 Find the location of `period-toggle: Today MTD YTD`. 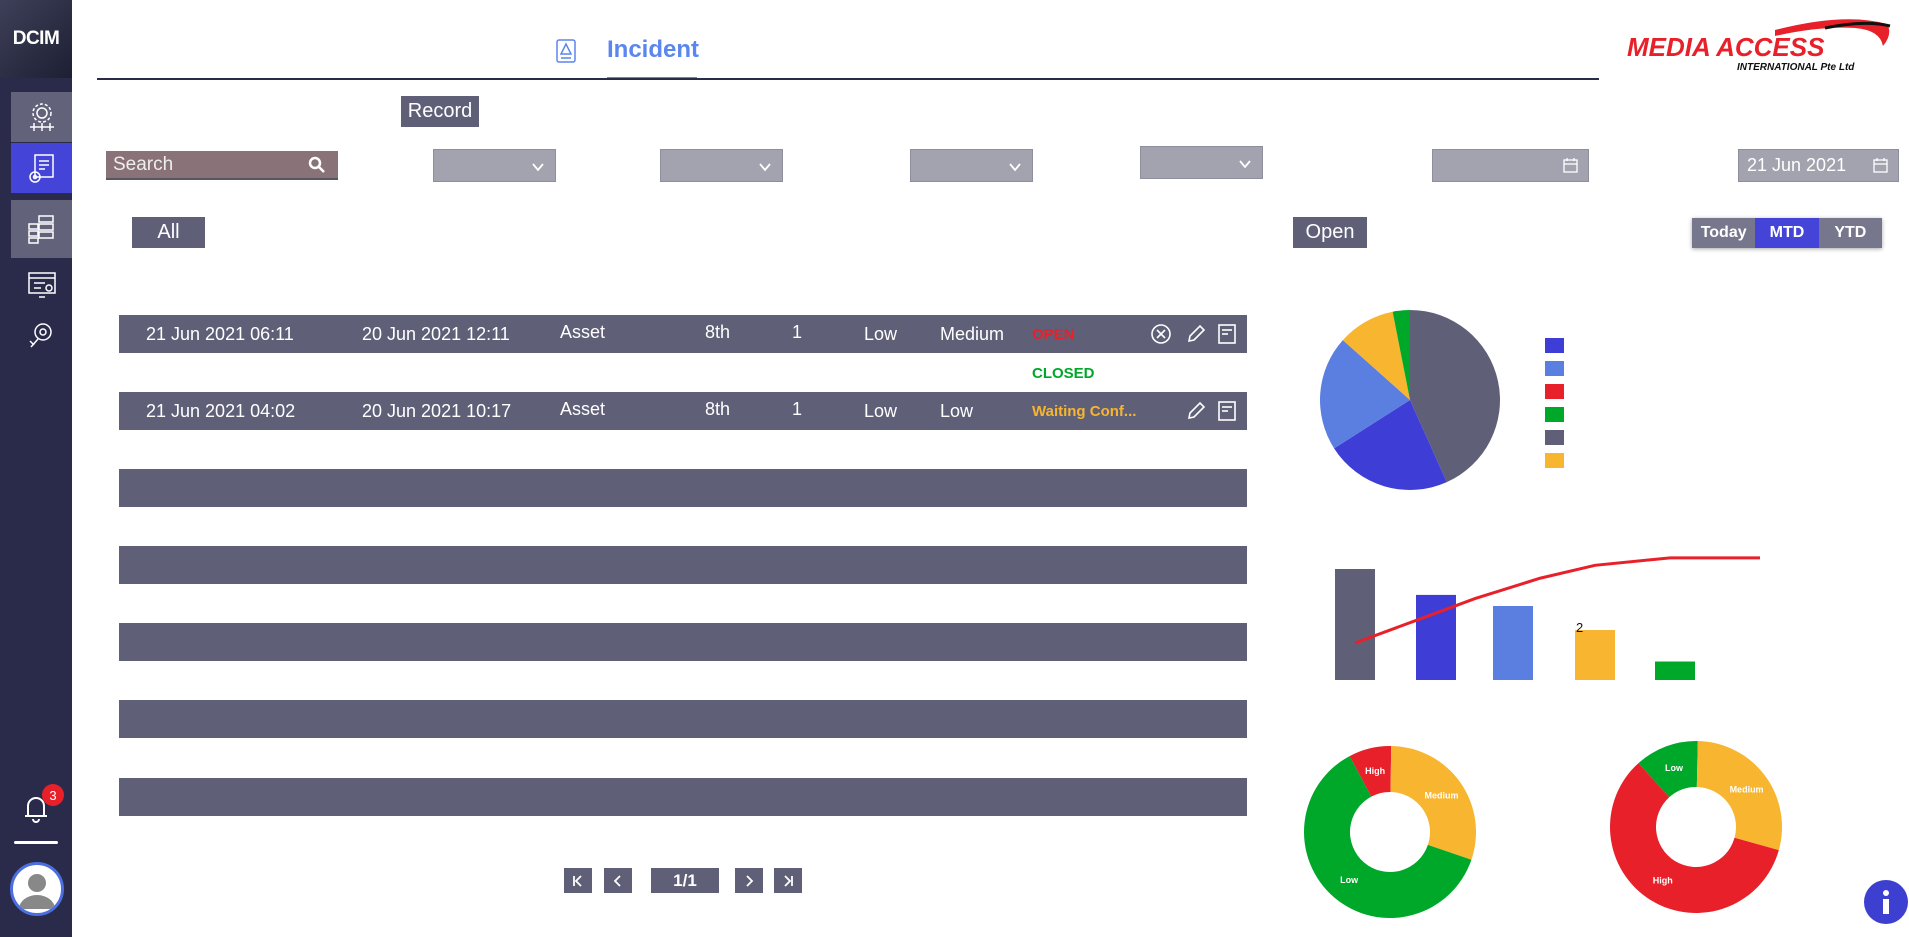

period-toggle: Today MTD YTD is located at coordinates (1787, 233).